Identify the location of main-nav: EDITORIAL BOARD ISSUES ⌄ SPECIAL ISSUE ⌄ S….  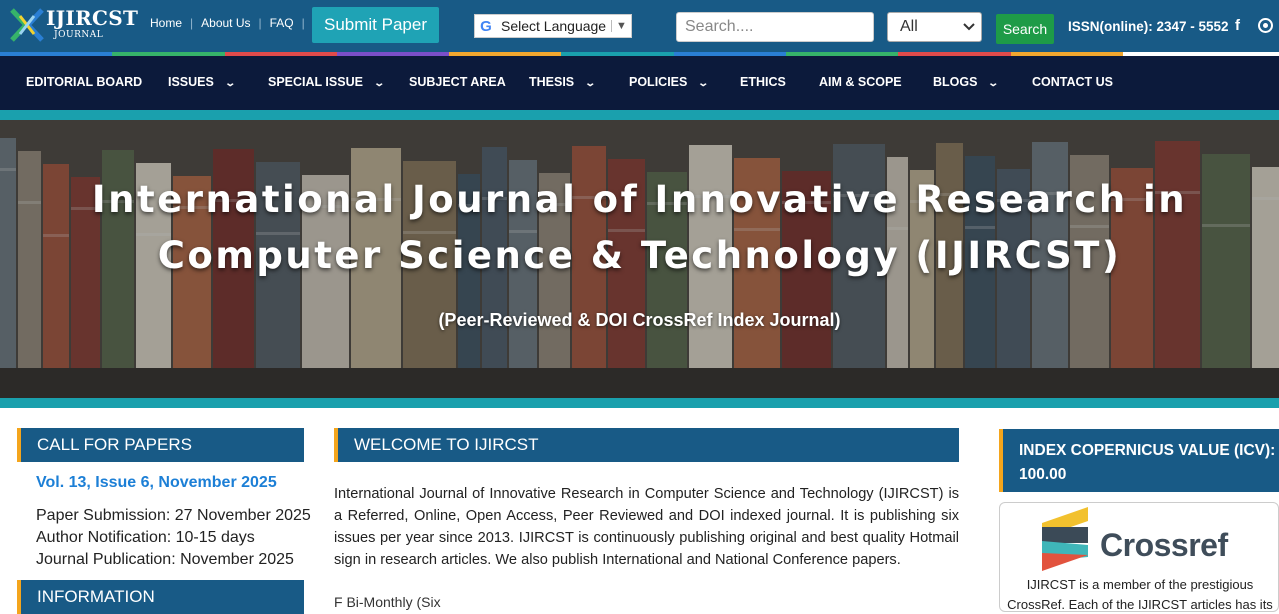
(639, 83).